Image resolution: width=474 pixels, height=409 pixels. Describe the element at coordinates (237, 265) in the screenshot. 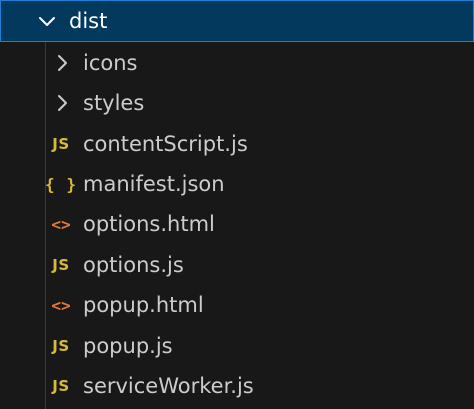

I see `tree-file-options-js: JS options.js` at that location.